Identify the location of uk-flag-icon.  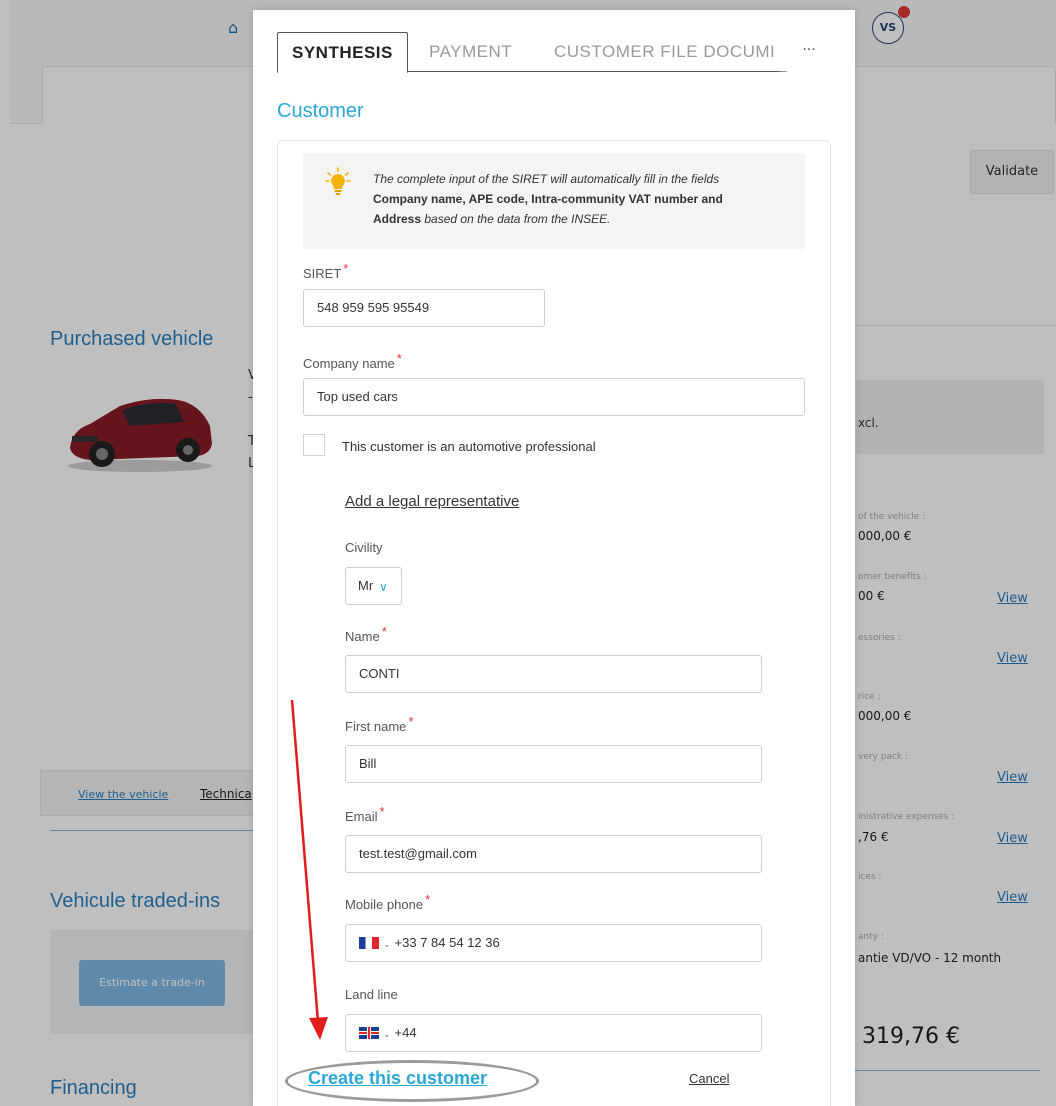
(369, 1032).